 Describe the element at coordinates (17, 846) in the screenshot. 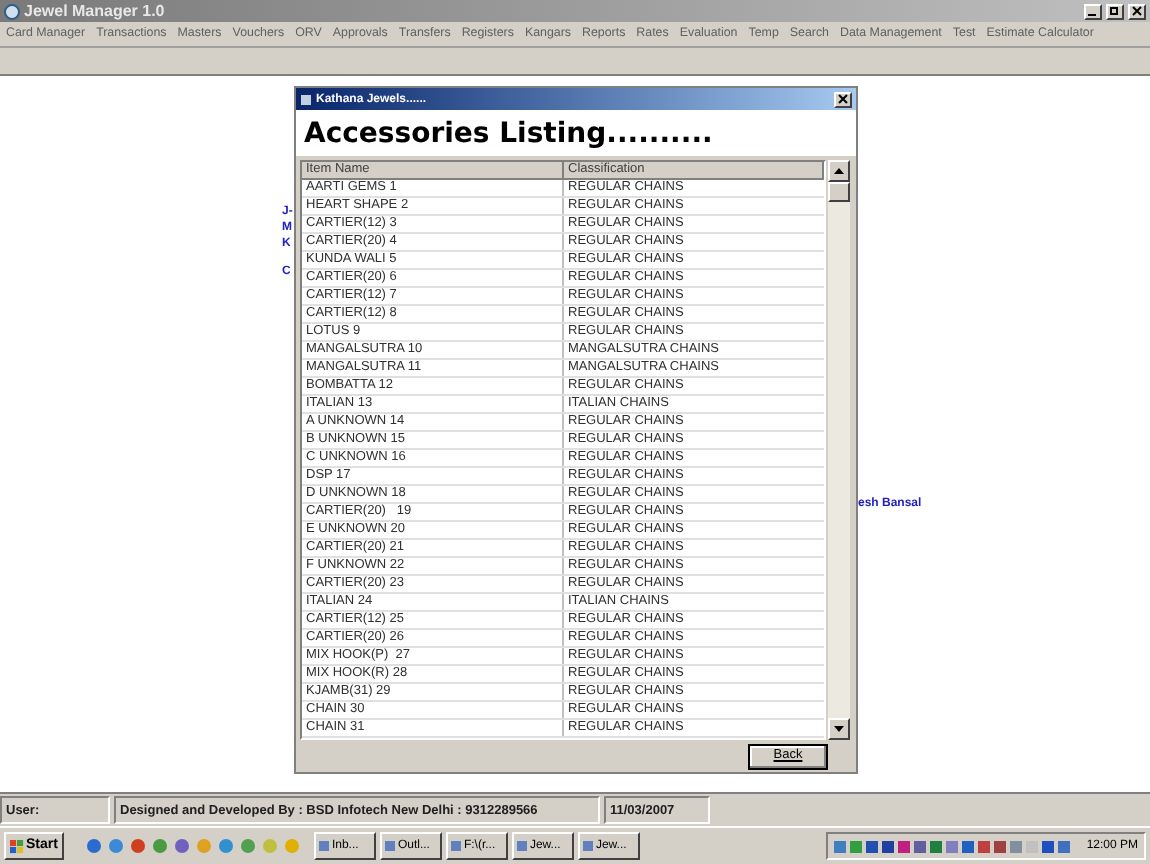

I see `windows-logo-icon` at that location.